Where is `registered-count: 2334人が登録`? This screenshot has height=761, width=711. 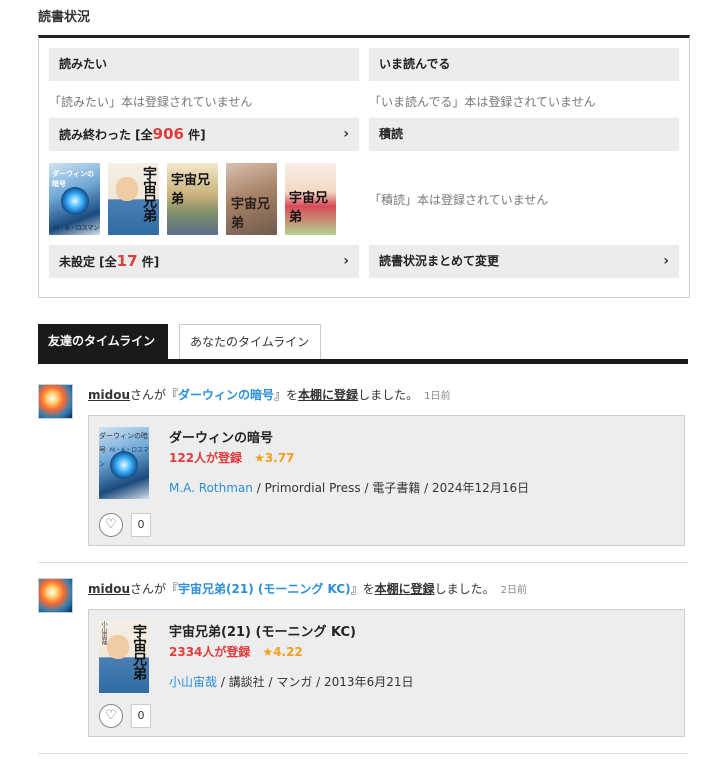 registered-count: 2334人が登録 is located at coordinates (210, 652).